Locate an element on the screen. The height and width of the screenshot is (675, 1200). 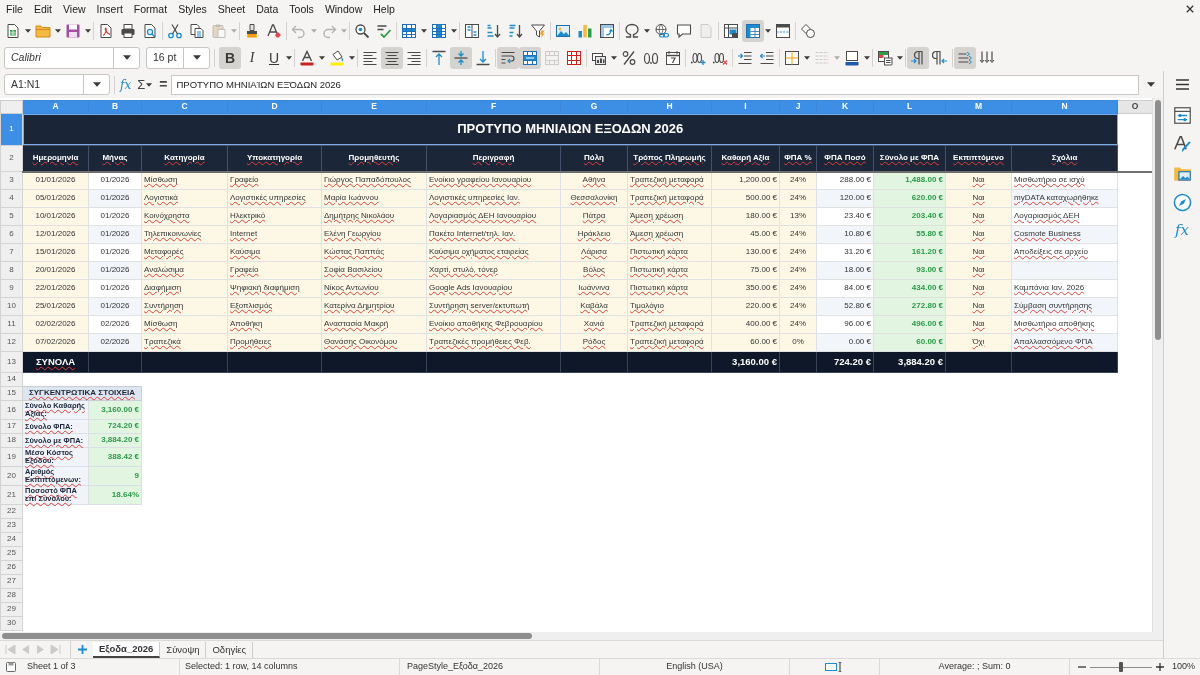
sheet-tab: Σύνοψη is located at coordinates (183, 649).